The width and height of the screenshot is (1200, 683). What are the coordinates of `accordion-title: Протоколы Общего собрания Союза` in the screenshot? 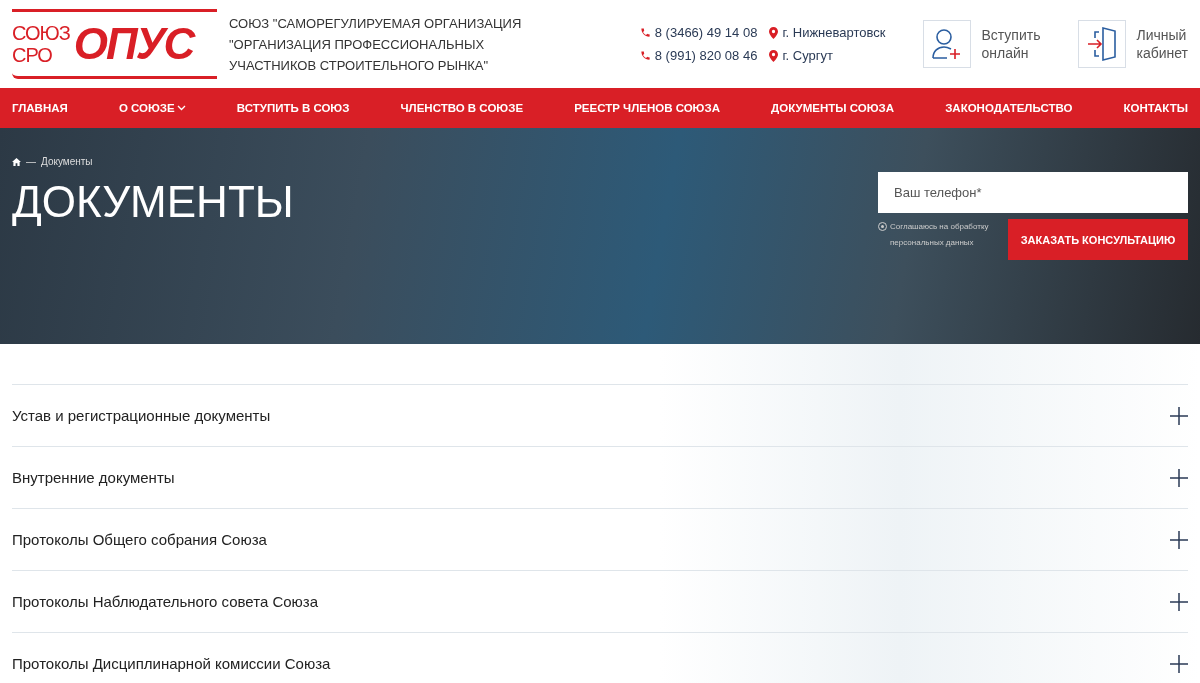 It's located at (139, 539).